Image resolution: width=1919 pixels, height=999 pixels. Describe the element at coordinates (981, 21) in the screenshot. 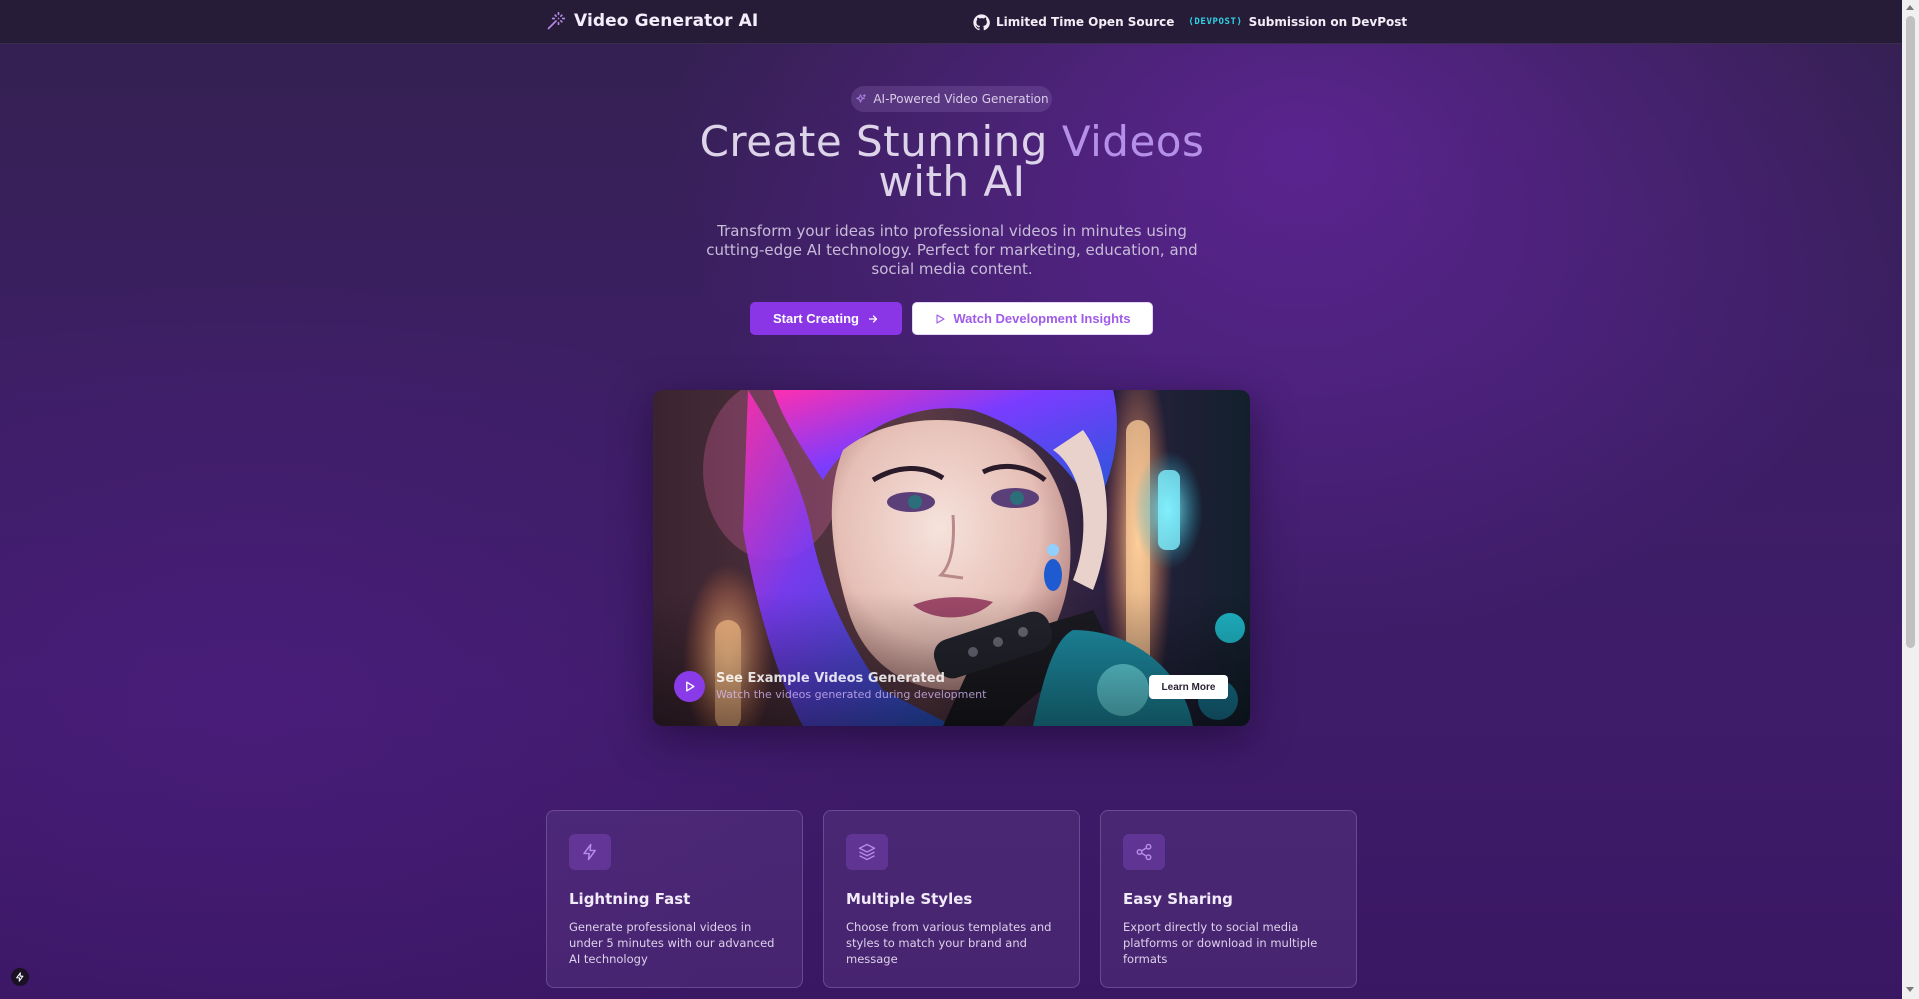

I see `github-icon` at that location.